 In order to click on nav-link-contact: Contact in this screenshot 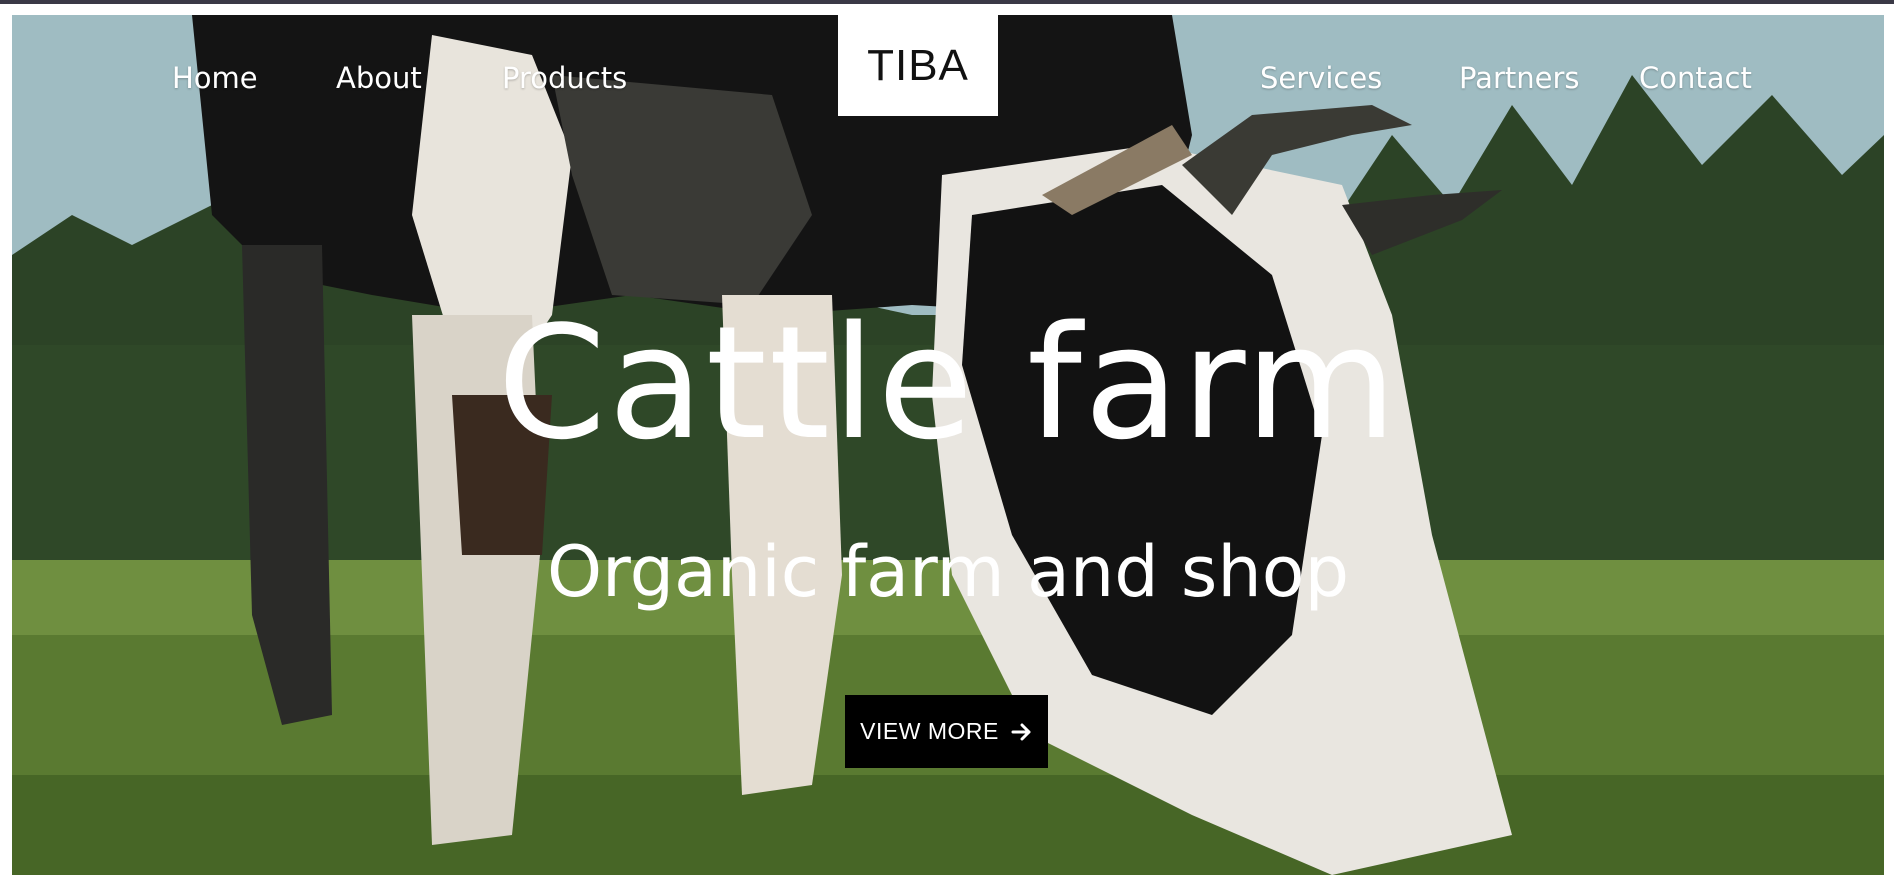, I will do `click(1695, 78)`.